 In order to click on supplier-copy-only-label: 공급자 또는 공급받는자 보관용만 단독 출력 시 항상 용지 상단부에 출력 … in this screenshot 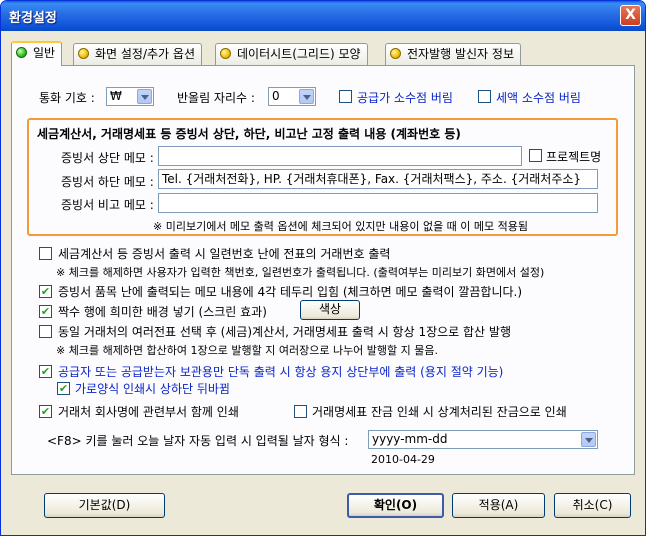, I will do `click(281, 372)`.